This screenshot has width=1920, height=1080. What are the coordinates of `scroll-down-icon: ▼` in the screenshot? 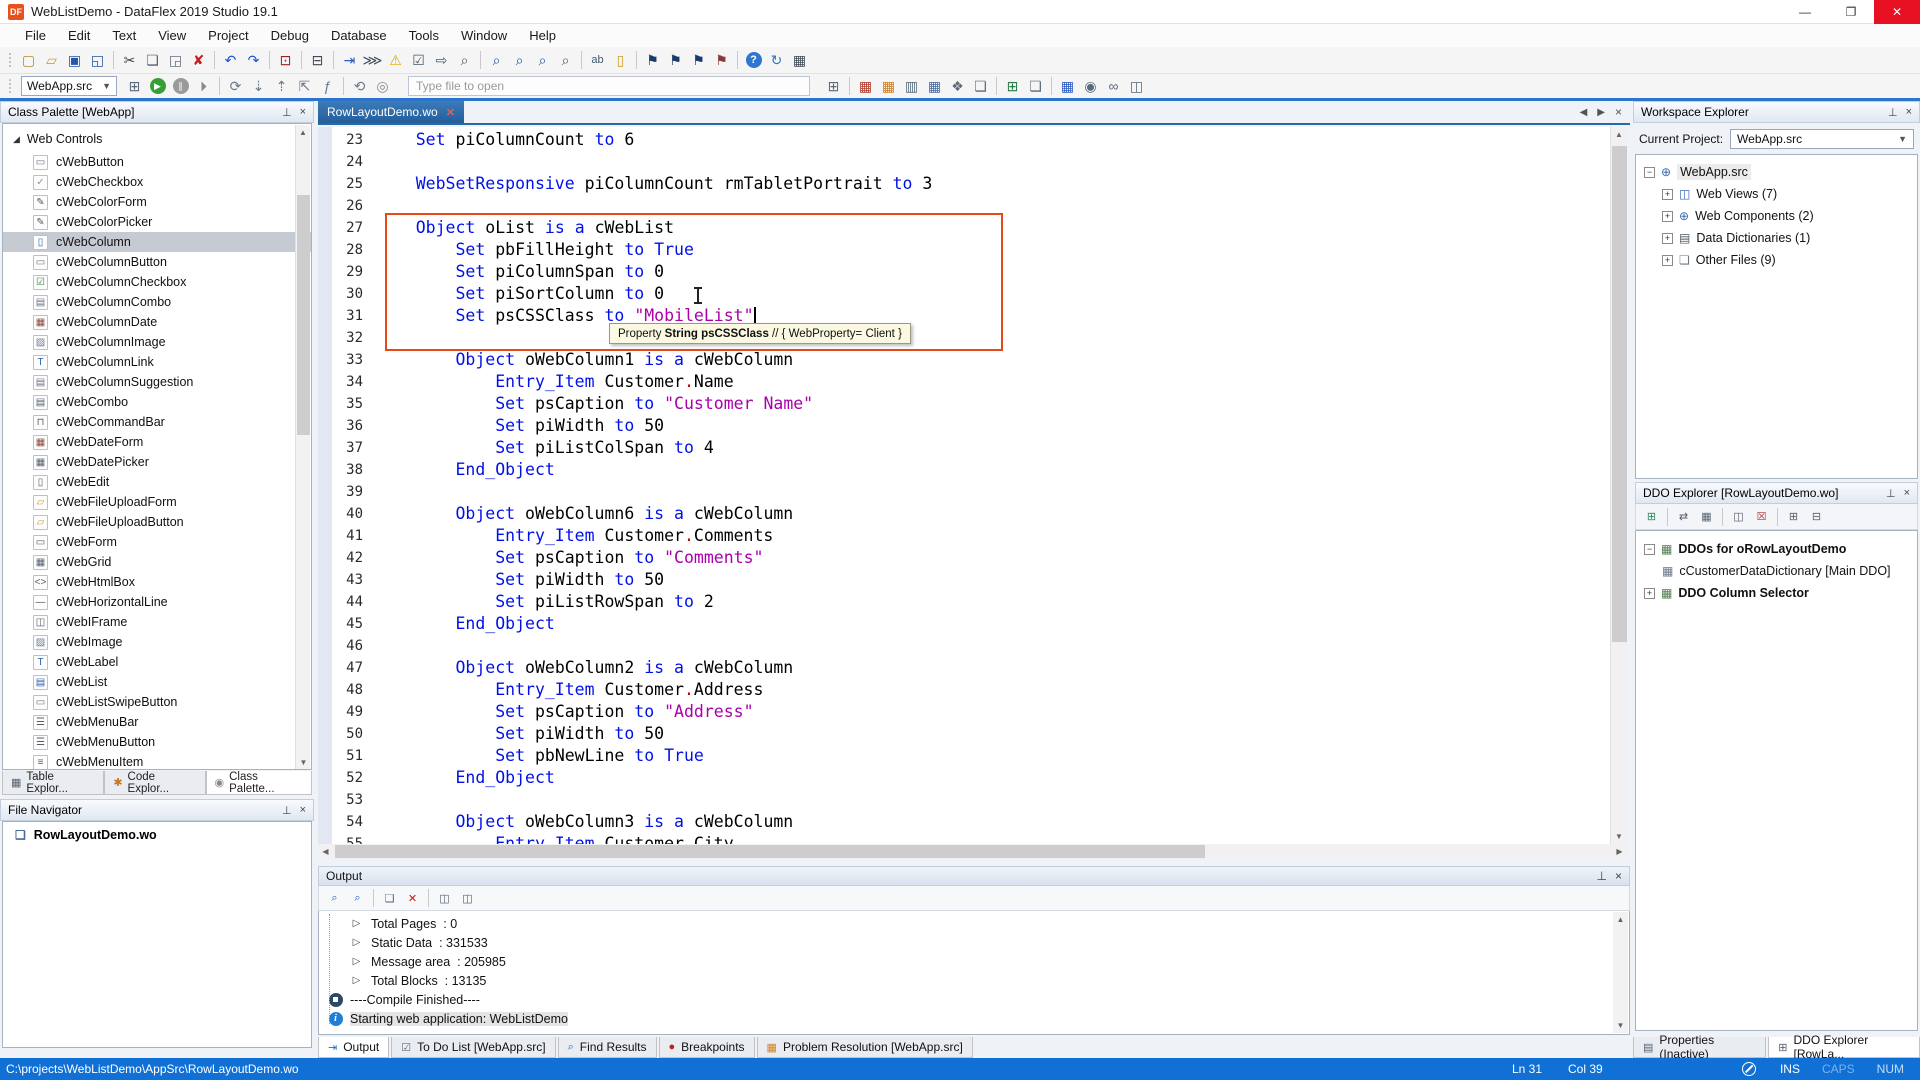 It's located at (303, 762).